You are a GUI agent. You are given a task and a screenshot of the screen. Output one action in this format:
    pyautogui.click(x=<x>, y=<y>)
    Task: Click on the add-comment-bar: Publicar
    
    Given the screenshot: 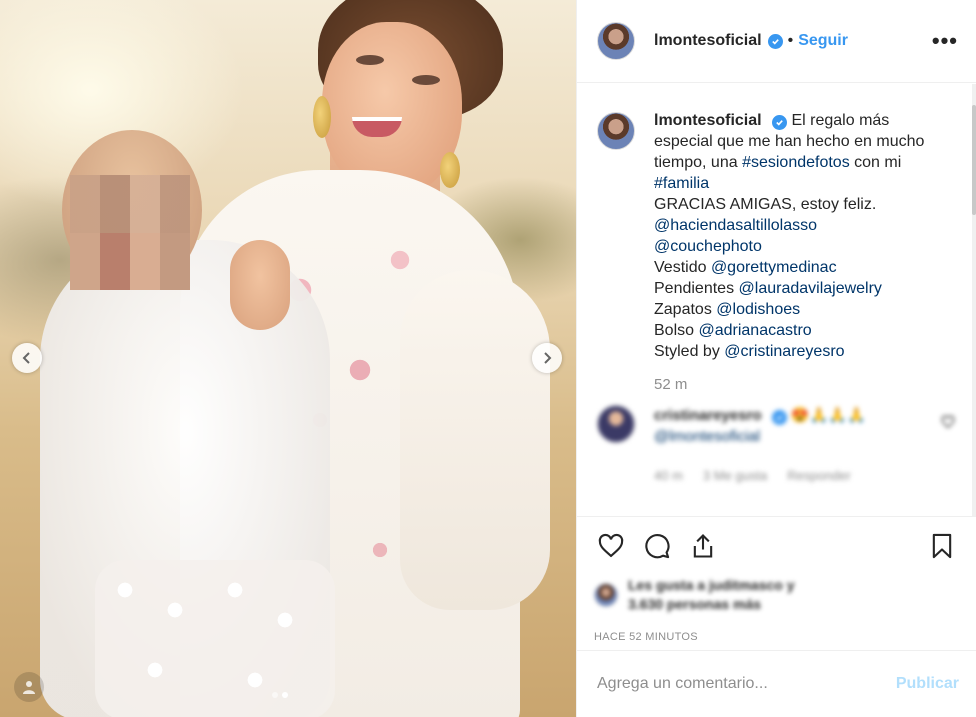 What is the action you would take?
    pyautogui.click(x=776, y=683)
    